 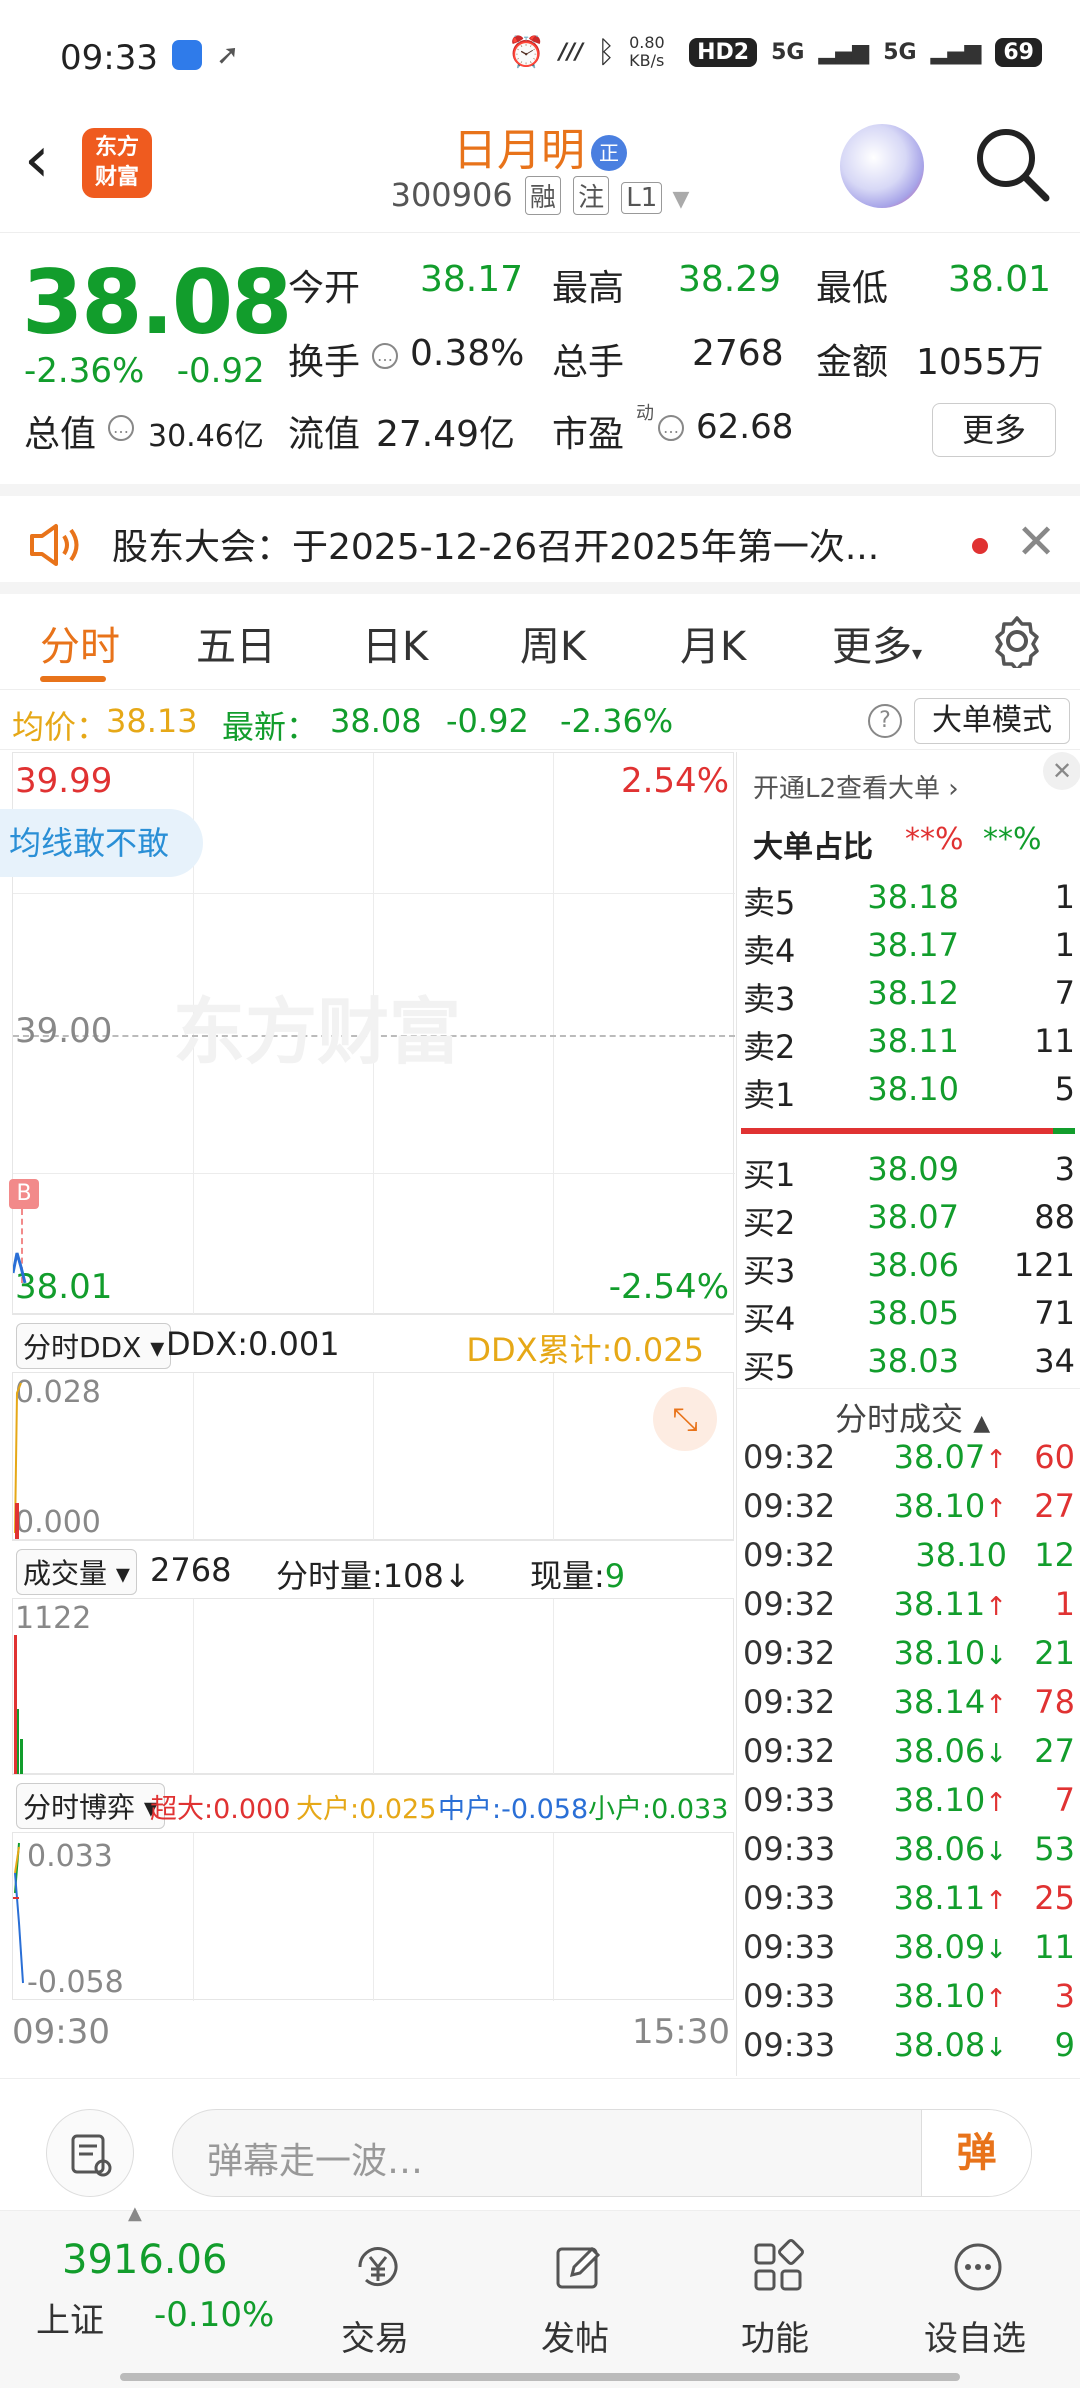 I want to click on tab-weekly-k: 周K, so click(x=553, y=643).